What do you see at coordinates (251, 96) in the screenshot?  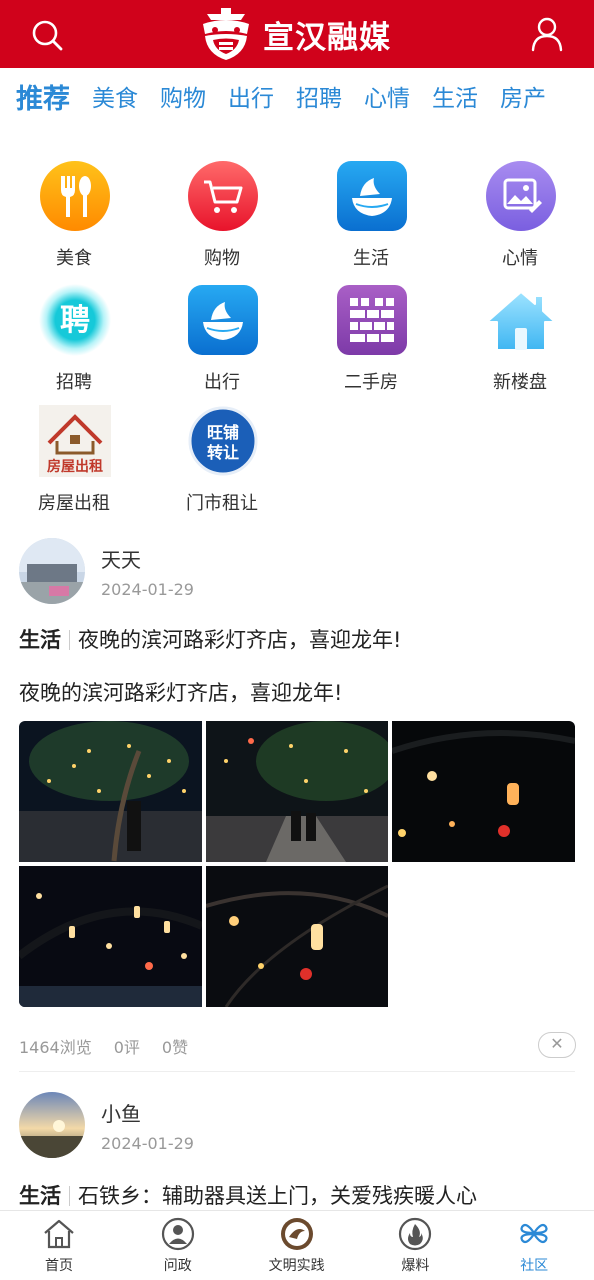 I see `tab-travel: 出行` at bounding box center [251, 96].